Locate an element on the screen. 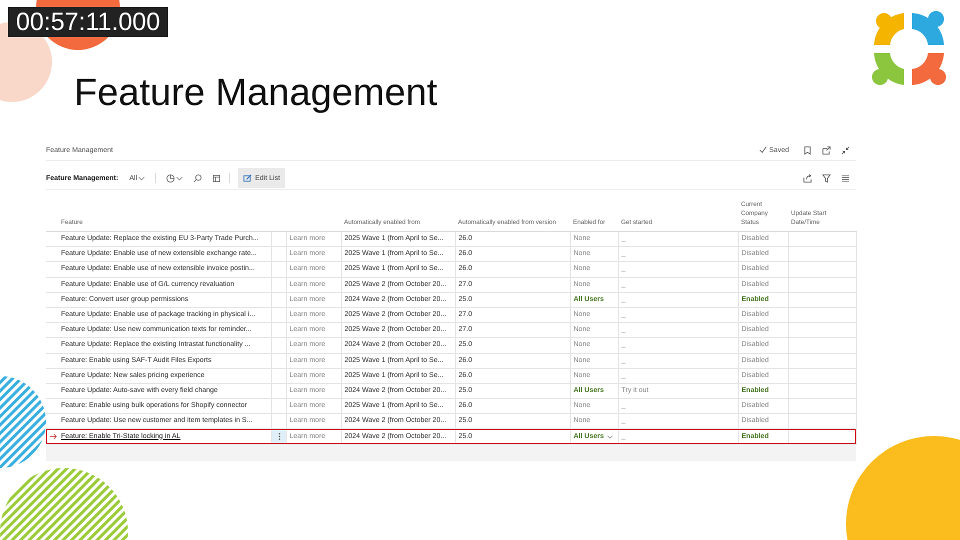  layout-icon is located at coordinates (217, 178).